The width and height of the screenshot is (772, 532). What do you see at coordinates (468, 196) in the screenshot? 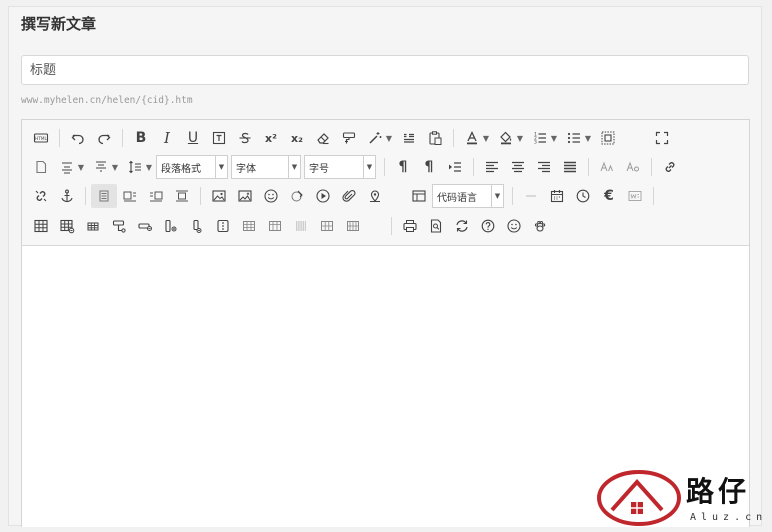
I see `code-language-select: 代码语言 ▼` at bounding box center [468, 196].